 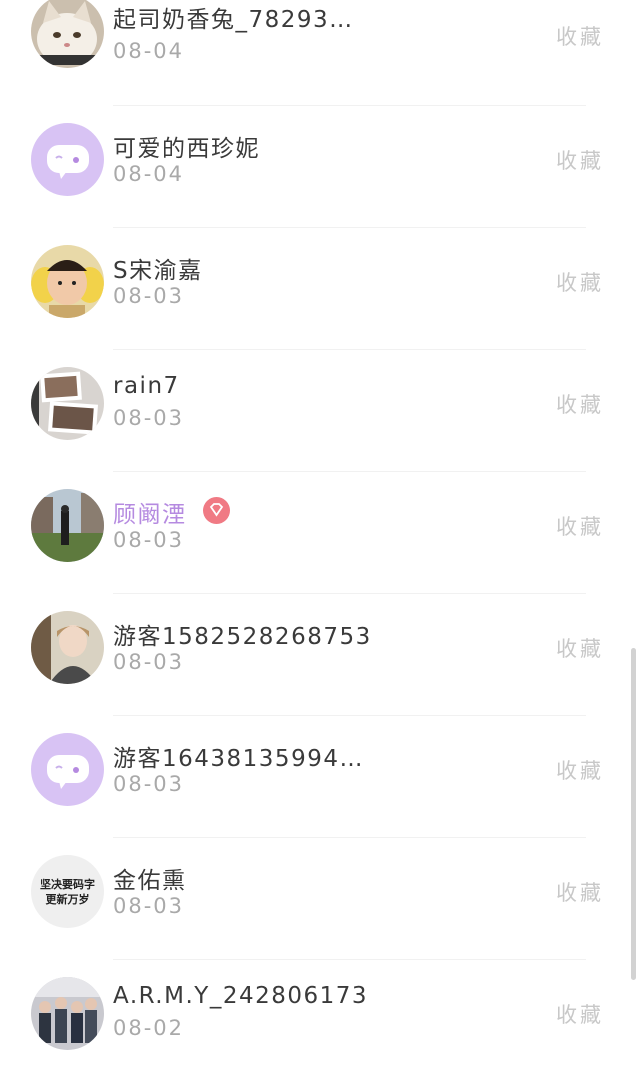 I want to click on user-name: 顾阚湮, so click(x=150, y=515).